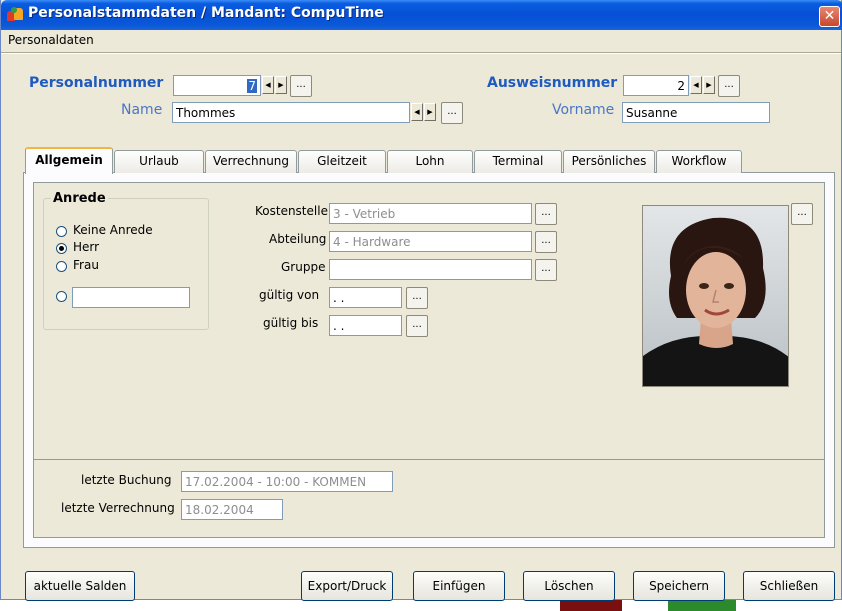 This screenshot has width=842, height=611. I want to click on menu-separator, so click(421, 53).